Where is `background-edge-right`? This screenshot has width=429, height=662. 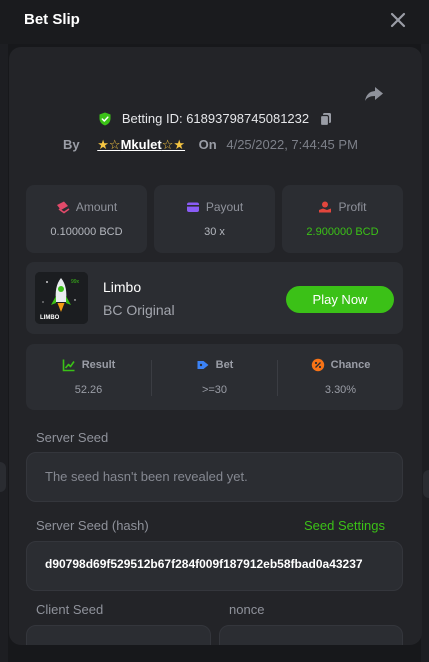
background-edge-right is located at coordinates (425, 331).